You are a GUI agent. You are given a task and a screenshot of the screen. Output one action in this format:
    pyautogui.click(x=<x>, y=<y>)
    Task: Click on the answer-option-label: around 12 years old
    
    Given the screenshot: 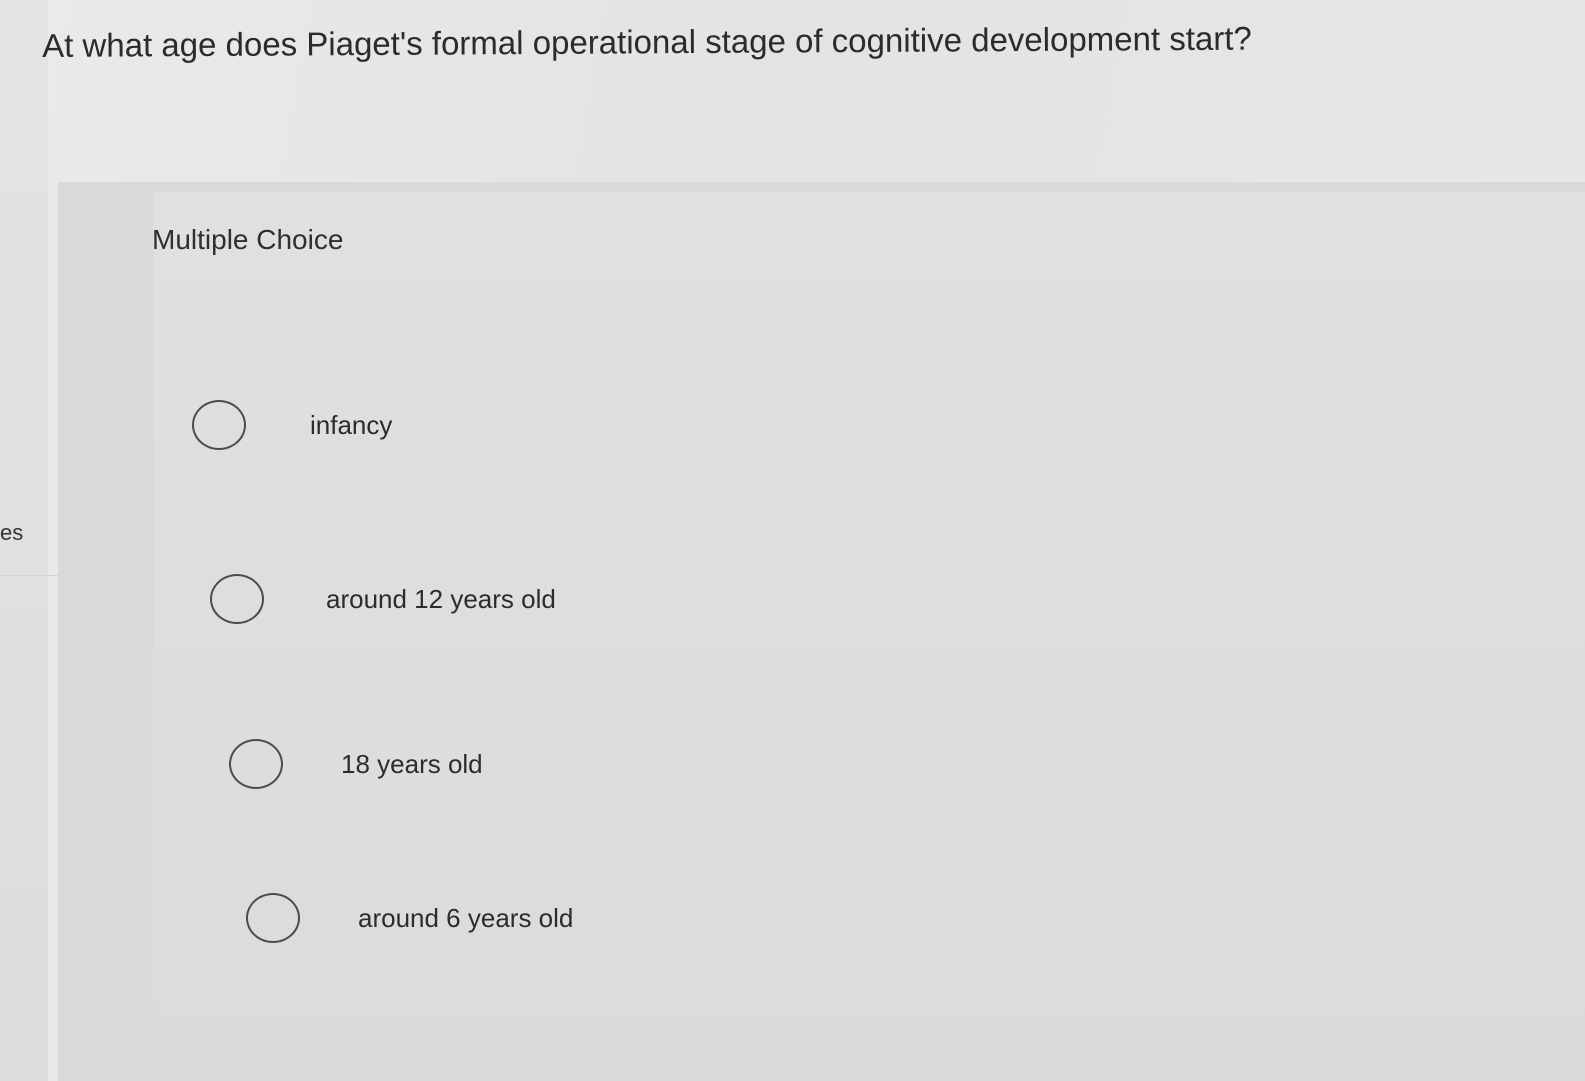 What is the action you would take?
    pyautogui.click(x=441, y=599)
    